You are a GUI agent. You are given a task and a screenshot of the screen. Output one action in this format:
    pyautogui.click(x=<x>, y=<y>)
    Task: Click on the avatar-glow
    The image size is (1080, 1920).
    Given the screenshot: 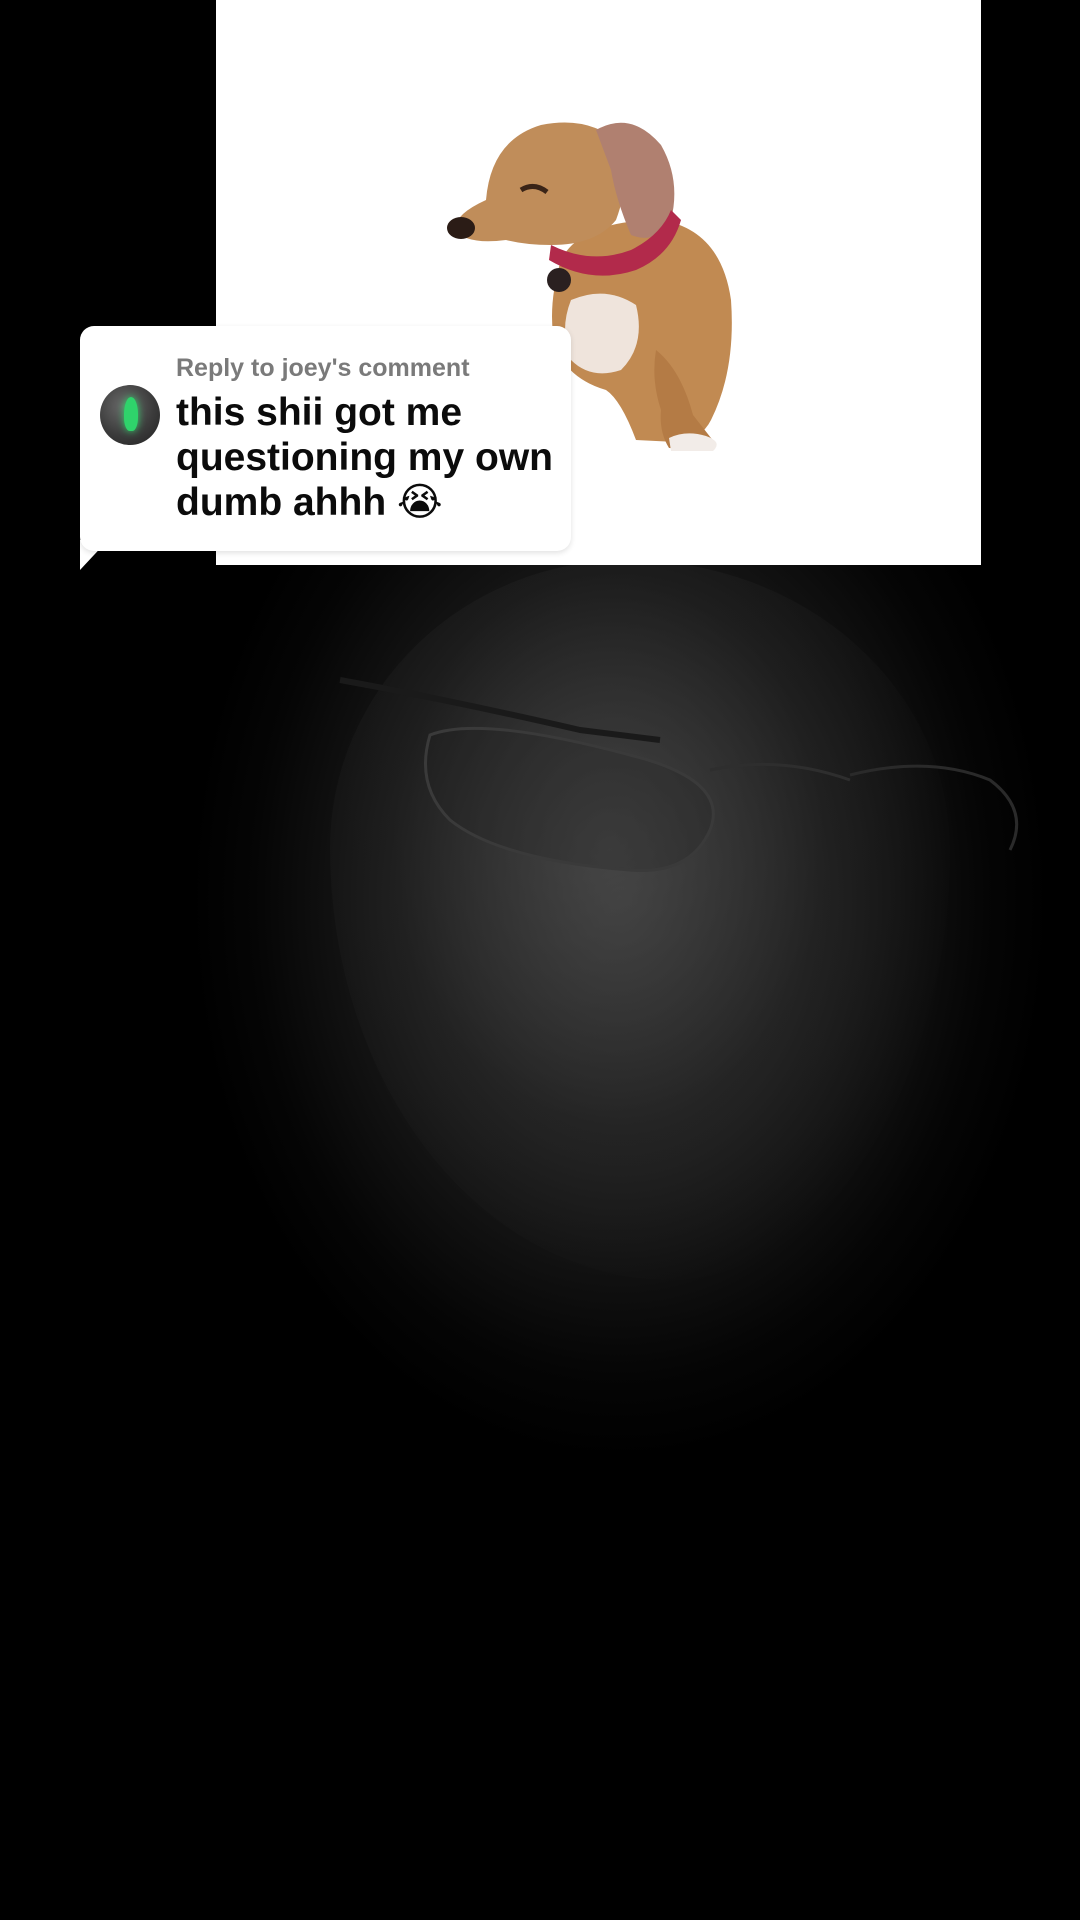 What is the action you would take?
    pyautogui.click(x=131, y=414)
    